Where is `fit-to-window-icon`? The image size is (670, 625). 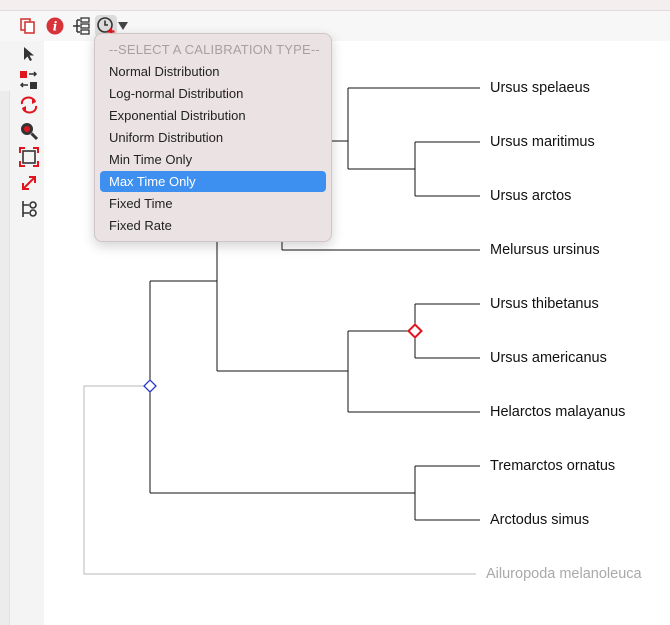
fit-to-window-icon is located at coordinates (29, 157).